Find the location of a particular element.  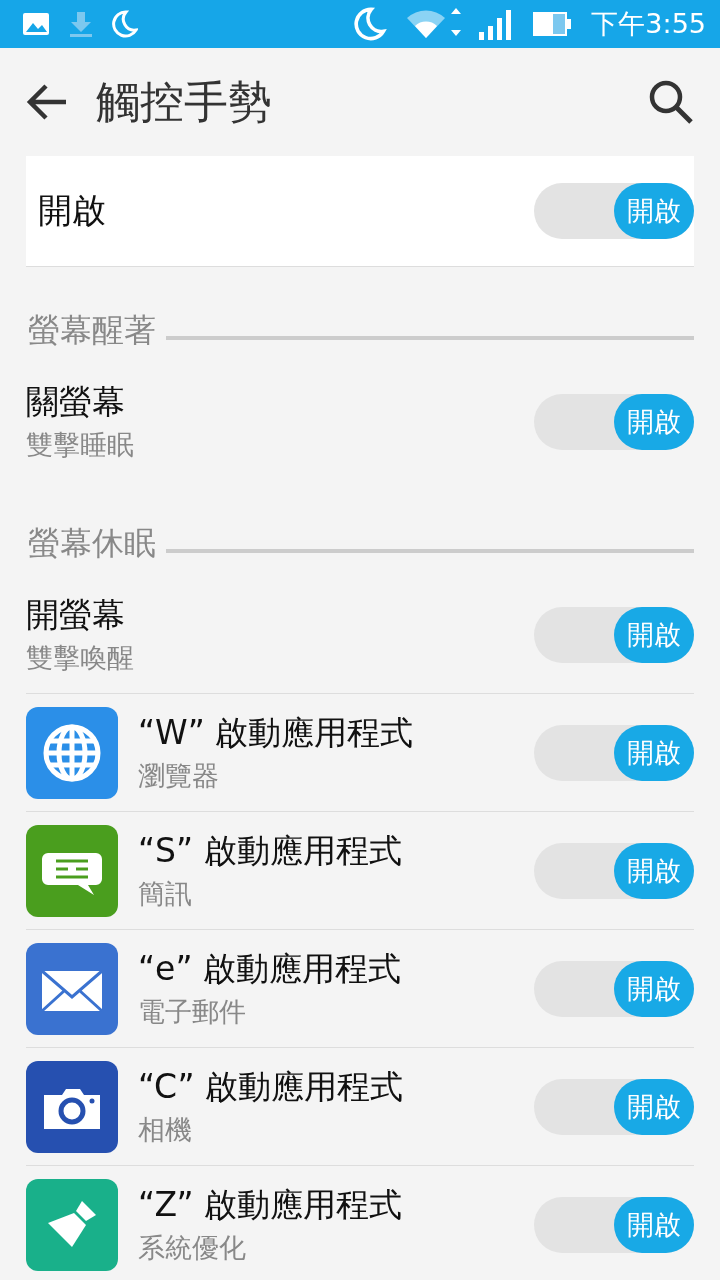

clock-time: 下午3:55 is located at coordinates (648, 24).